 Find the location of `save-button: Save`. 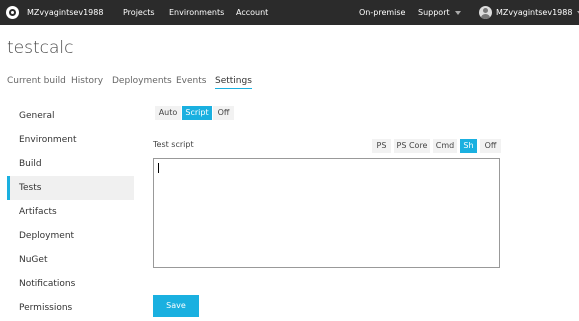

save-button: Save is located at coordinates (176, 306).